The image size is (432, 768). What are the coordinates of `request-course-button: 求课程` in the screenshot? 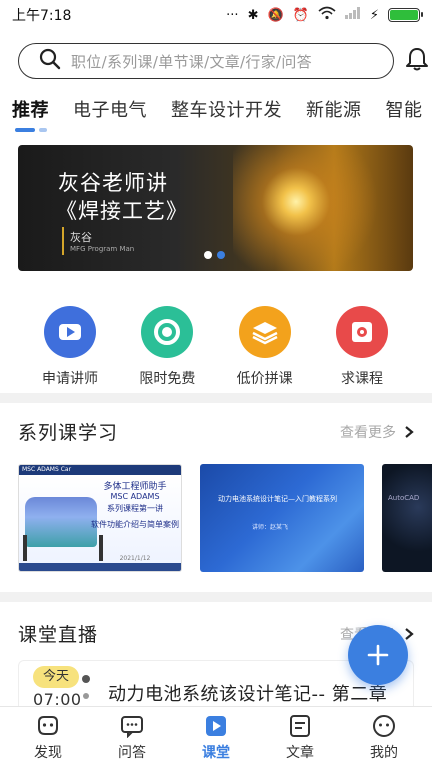 It's located at (362, 347).